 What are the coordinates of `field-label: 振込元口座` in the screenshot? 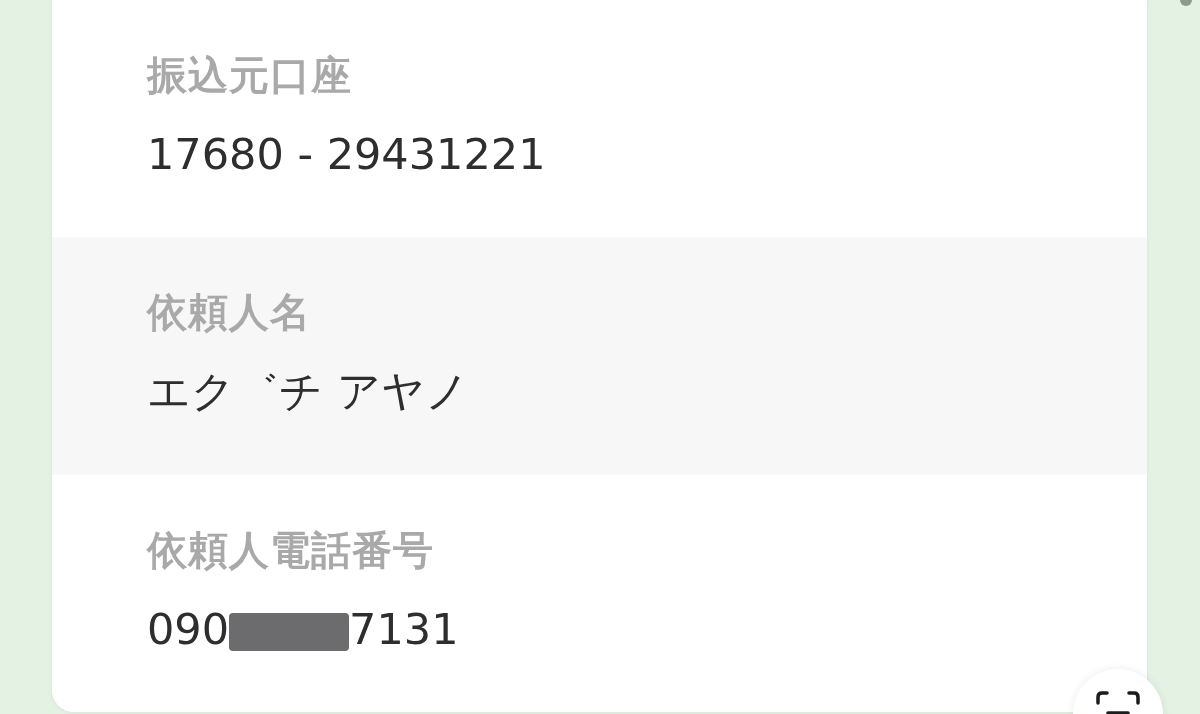 It's located at (249, 75).